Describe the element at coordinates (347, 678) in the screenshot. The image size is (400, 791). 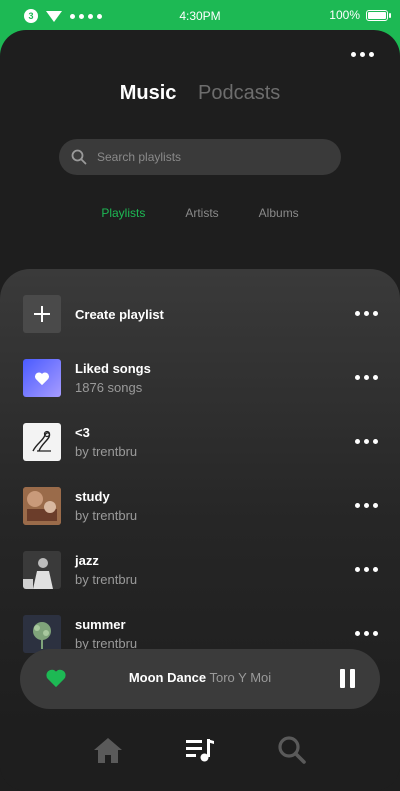
I see `pause-button` at that location.